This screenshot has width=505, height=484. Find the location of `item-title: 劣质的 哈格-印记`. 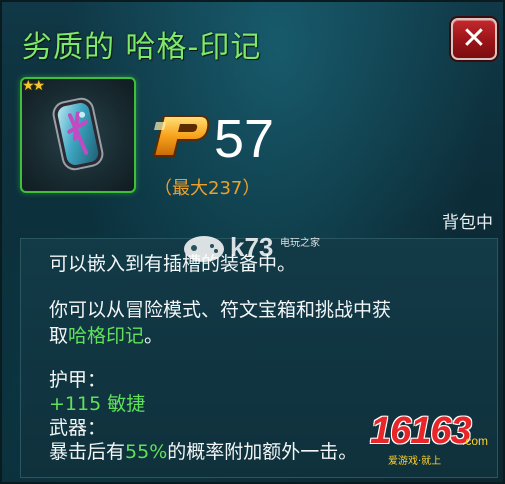

item-title: 劣质的 哈格-印记 is located at coordinates (142, 47).